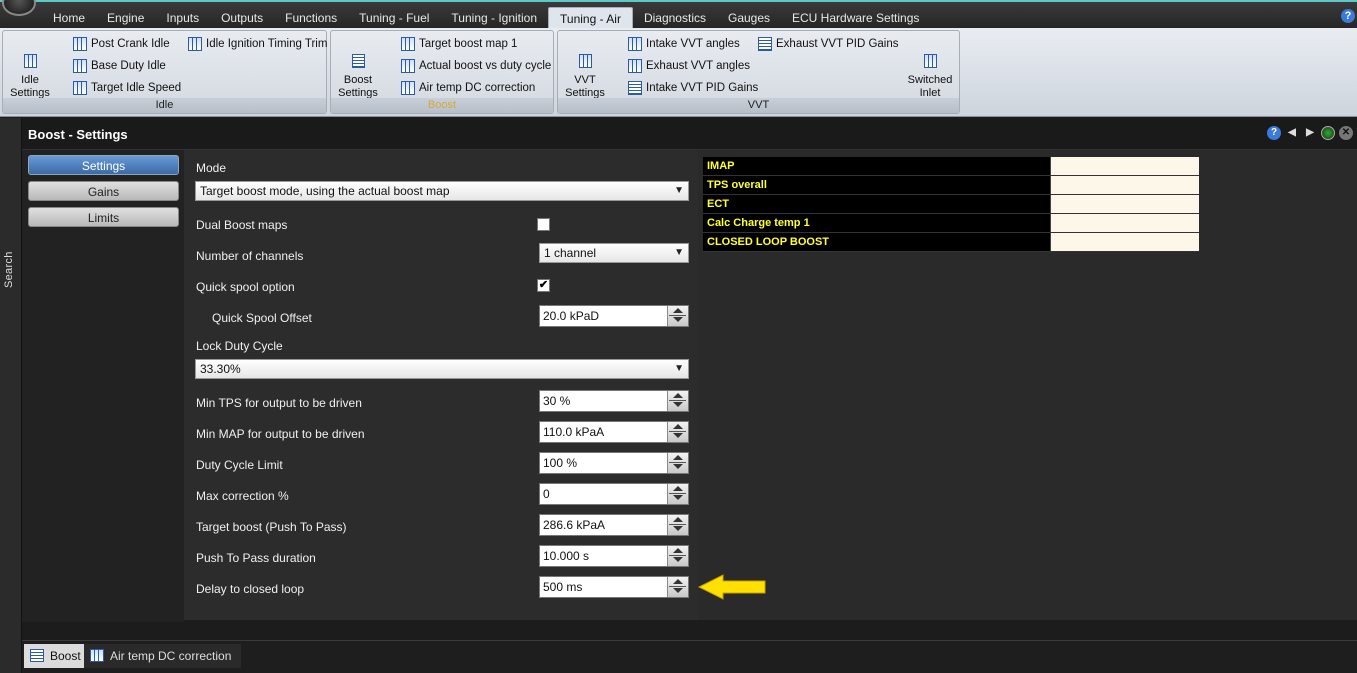 The height and width of the screenshot is (673, 1357). What do you see at coordinates (614, 525) in the screenshot?
I see `target-boost-stepper: 286.6 kPaA` at bounding box center [614, 525].